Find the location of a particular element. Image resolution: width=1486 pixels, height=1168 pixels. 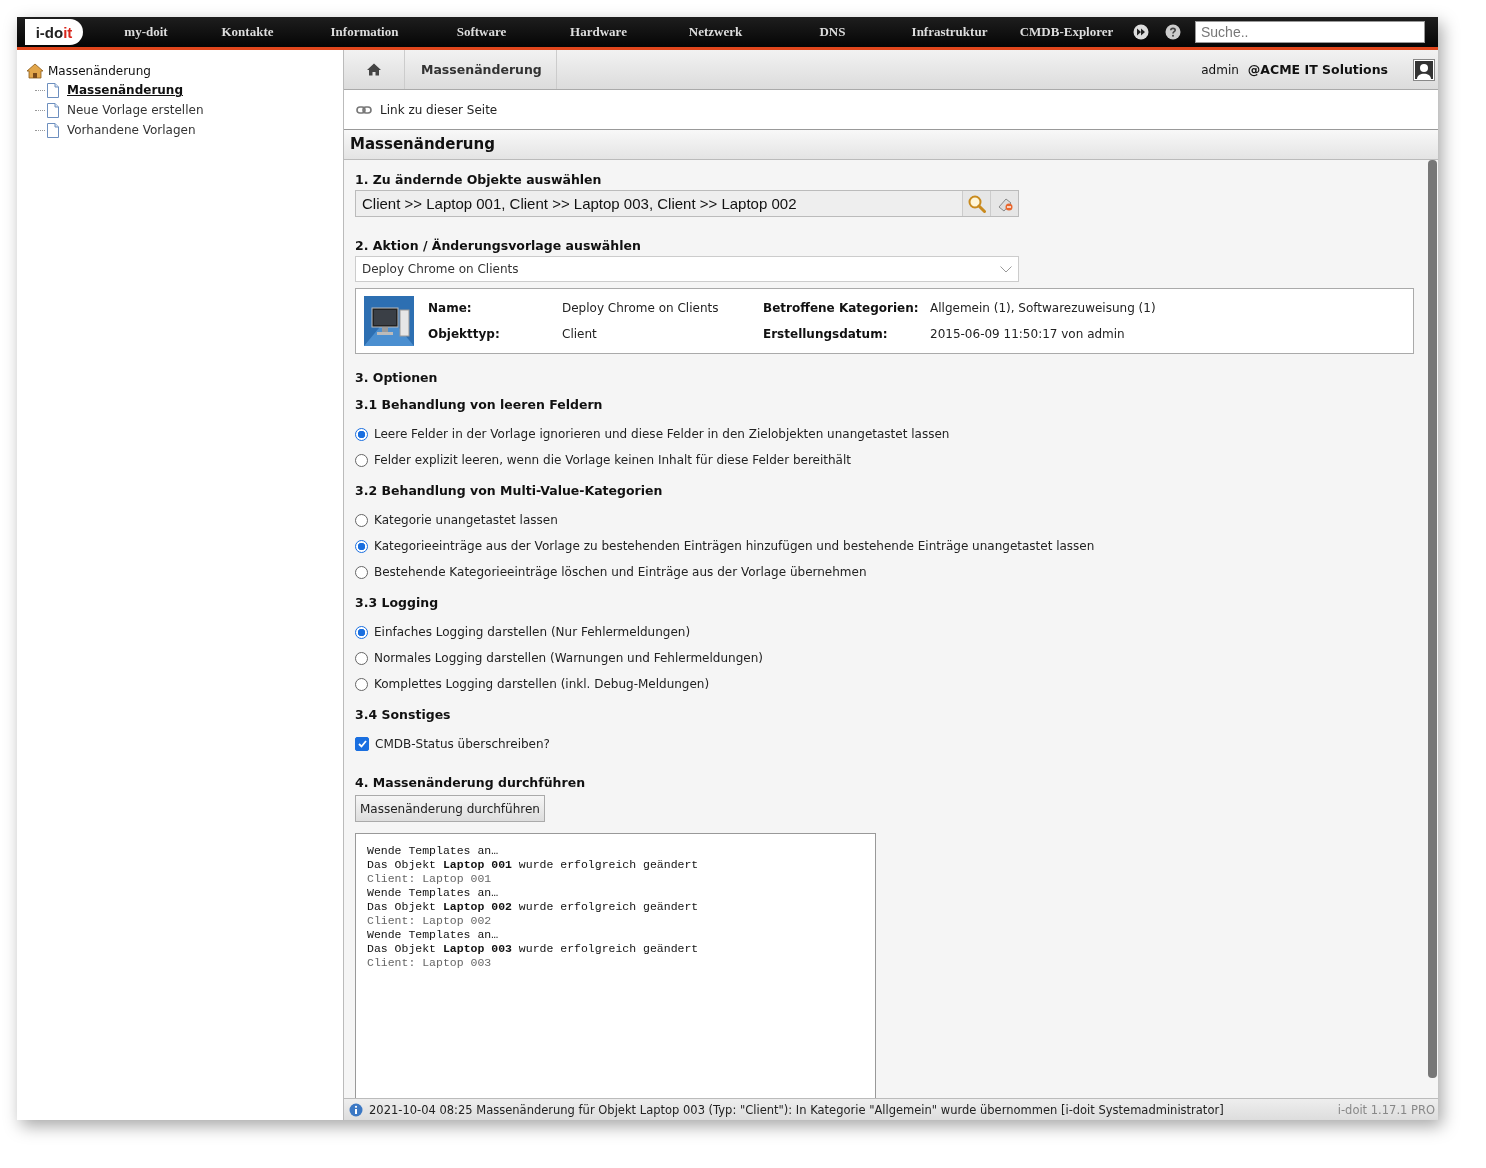

logo: i-doit is located at coordinates (54, 32).